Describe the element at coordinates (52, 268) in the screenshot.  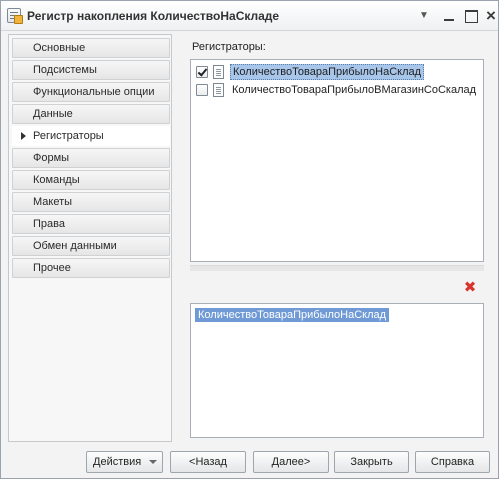
I see `sidebar-item-label: Прочее` at that location.